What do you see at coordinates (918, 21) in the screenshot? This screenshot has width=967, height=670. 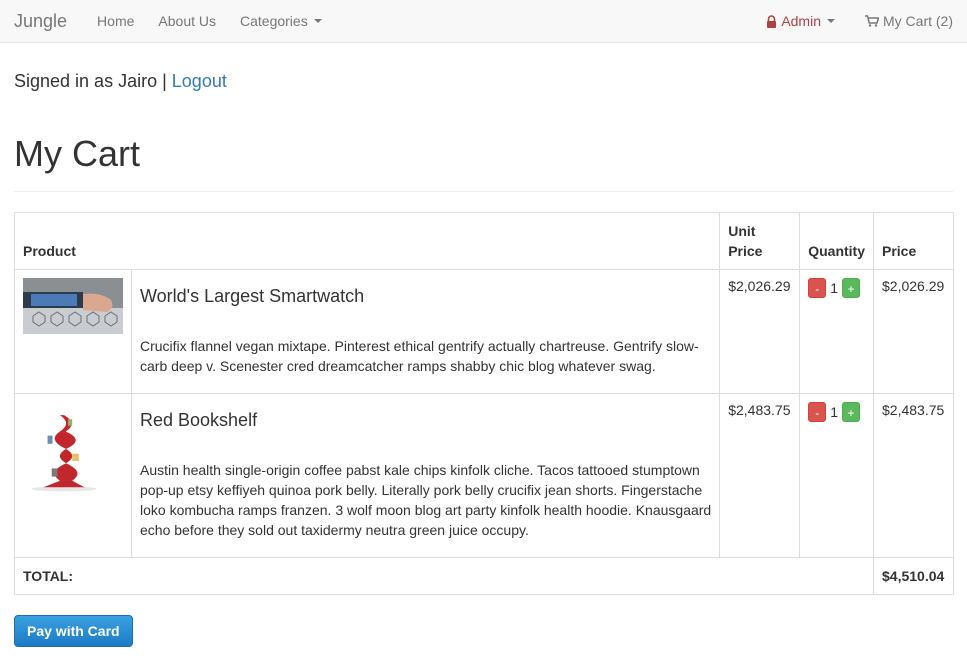 I see `my-cart-label: My Cart (2)` at bounding box center [918, 21].